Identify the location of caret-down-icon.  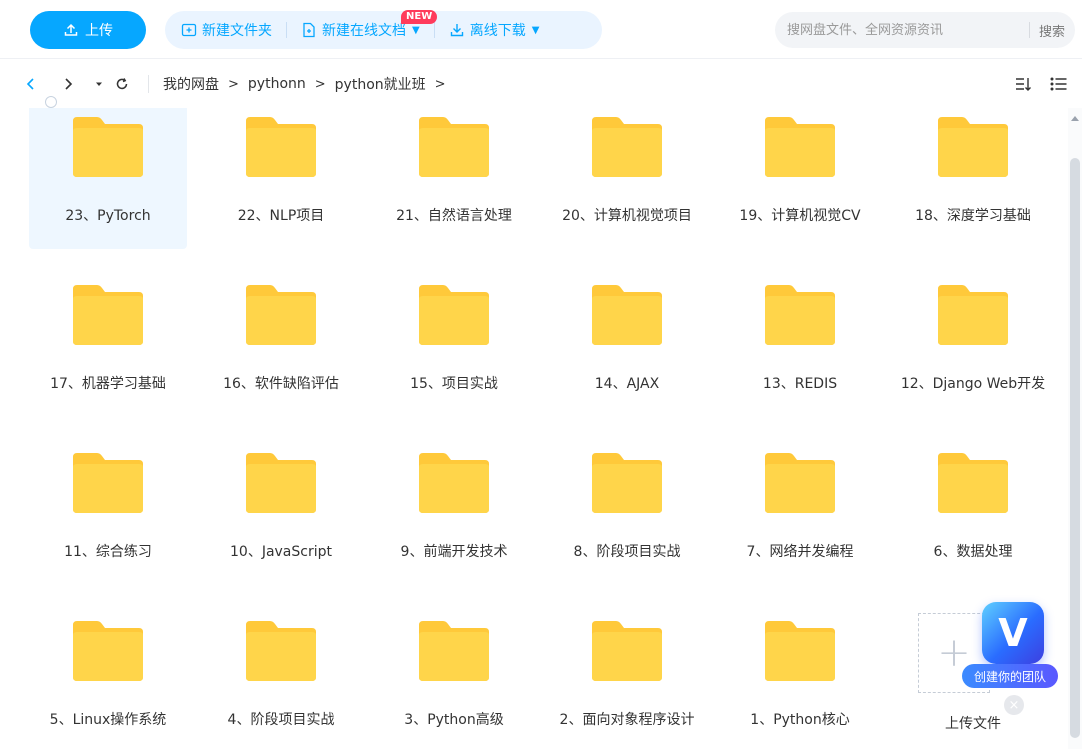
(99, 84).